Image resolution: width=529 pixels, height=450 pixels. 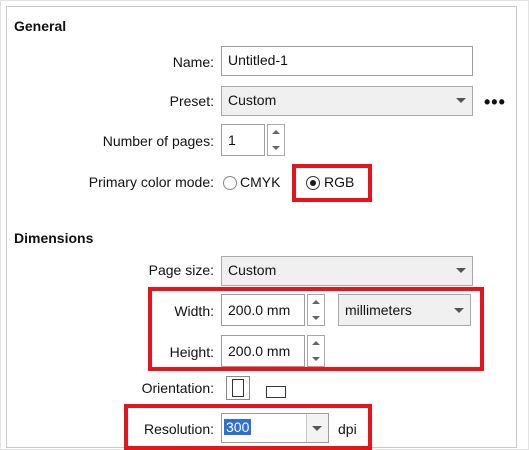 I want to click on name-label: Name:, so click(x=193, y=62).